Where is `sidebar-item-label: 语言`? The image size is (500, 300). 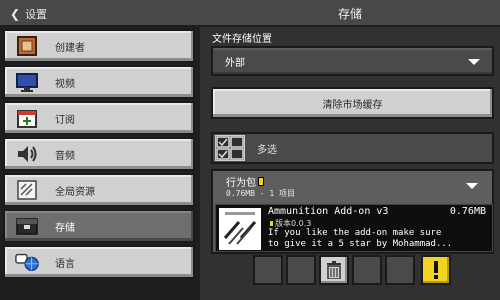
sidebar-item-label: 语言 is located at coordinates (65, 264).